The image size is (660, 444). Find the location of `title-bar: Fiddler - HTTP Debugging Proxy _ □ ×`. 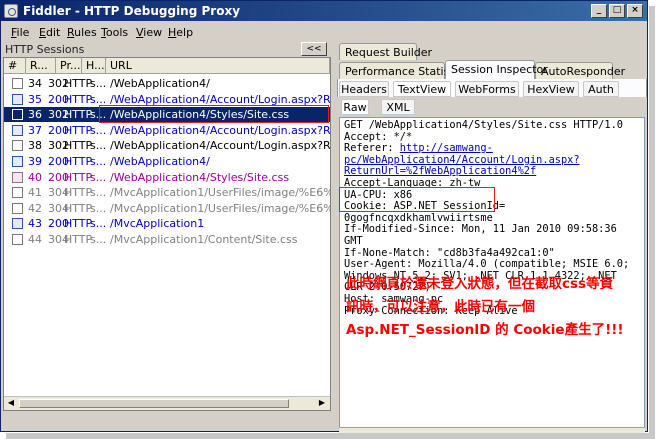

title-bar: Fiddler - HTTP Debugging Proxy _ □ × is located at coordinates (324, 11).